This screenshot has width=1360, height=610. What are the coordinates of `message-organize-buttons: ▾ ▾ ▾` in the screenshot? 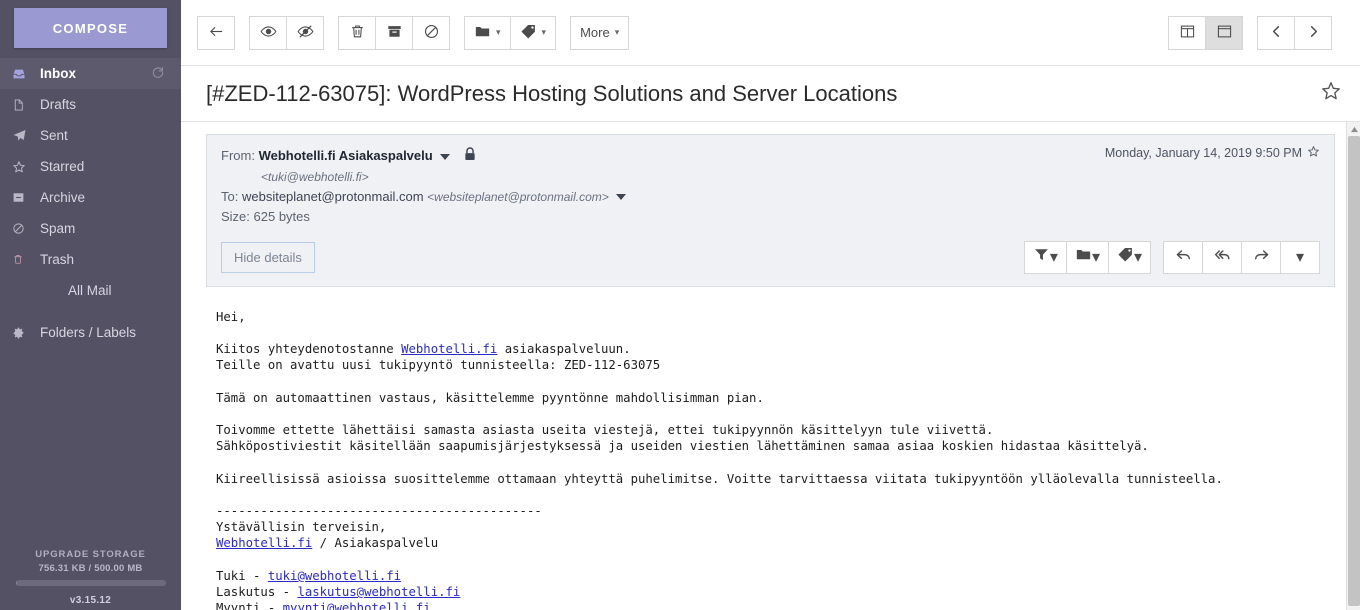 It's located at (1087, 257).